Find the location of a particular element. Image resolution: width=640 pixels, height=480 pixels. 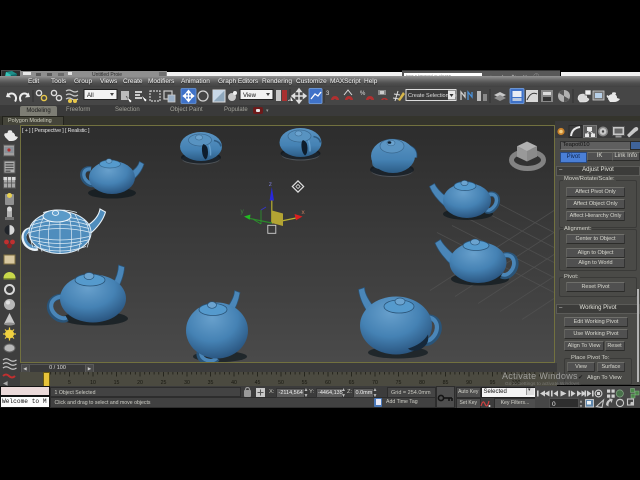

svg-text: 65 is located at coordinates (352, 383).